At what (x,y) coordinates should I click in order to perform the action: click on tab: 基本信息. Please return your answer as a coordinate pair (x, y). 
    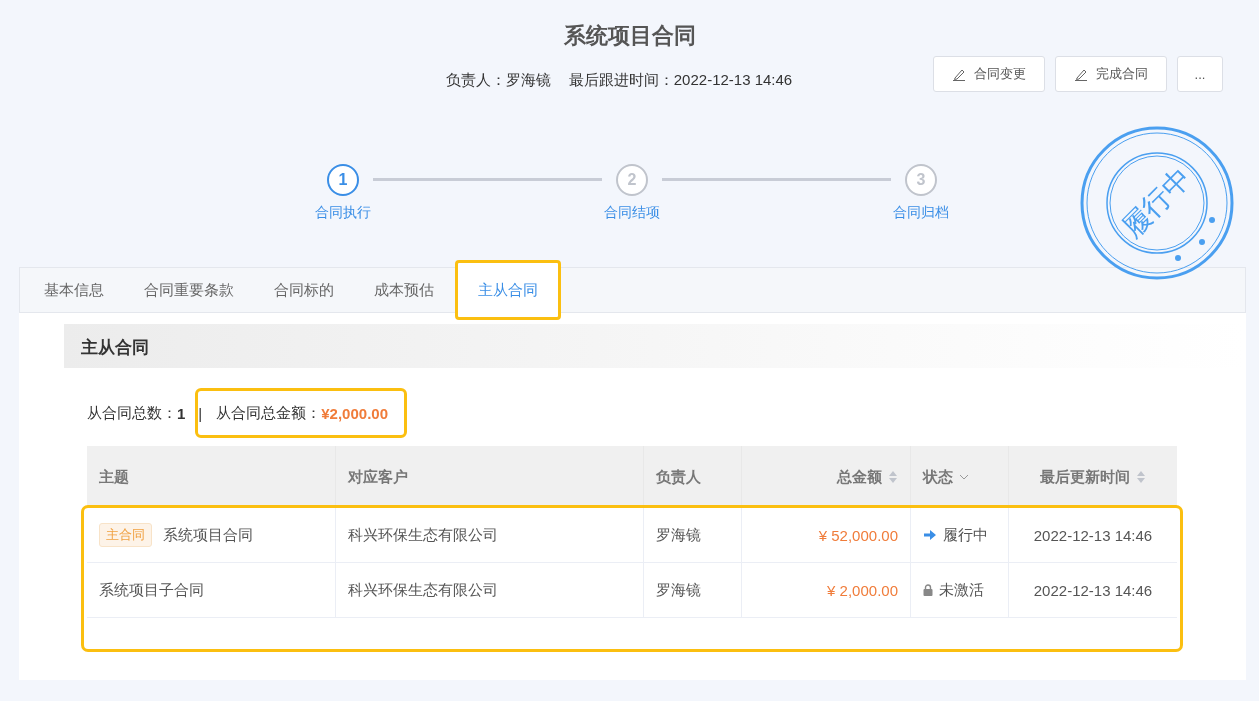
    Looking at the image, I should click on (74, 290).